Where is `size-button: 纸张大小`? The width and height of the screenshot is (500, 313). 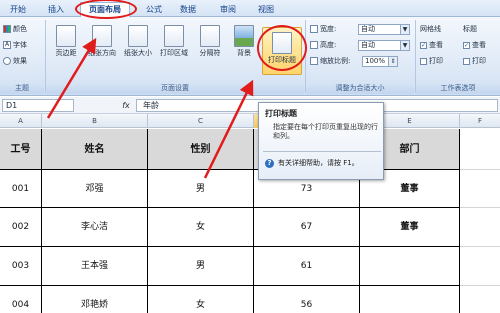 size-button: 纸张大小 is located at coordinates (138, 41).